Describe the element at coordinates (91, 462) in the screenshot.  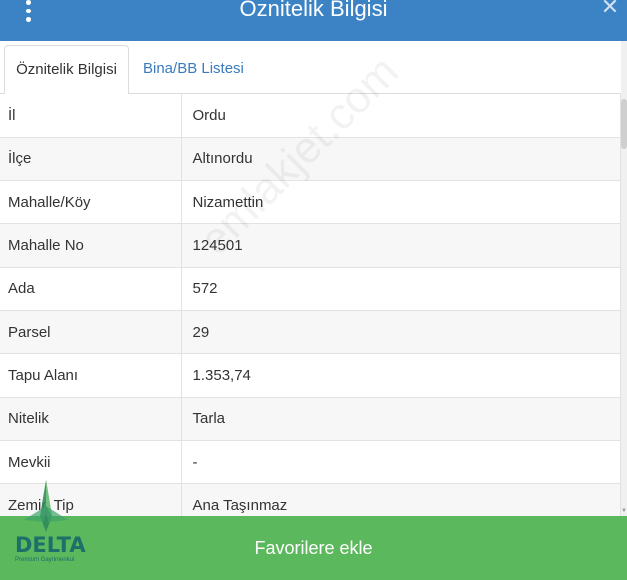
I see `row-label: Mevkii` at that location.